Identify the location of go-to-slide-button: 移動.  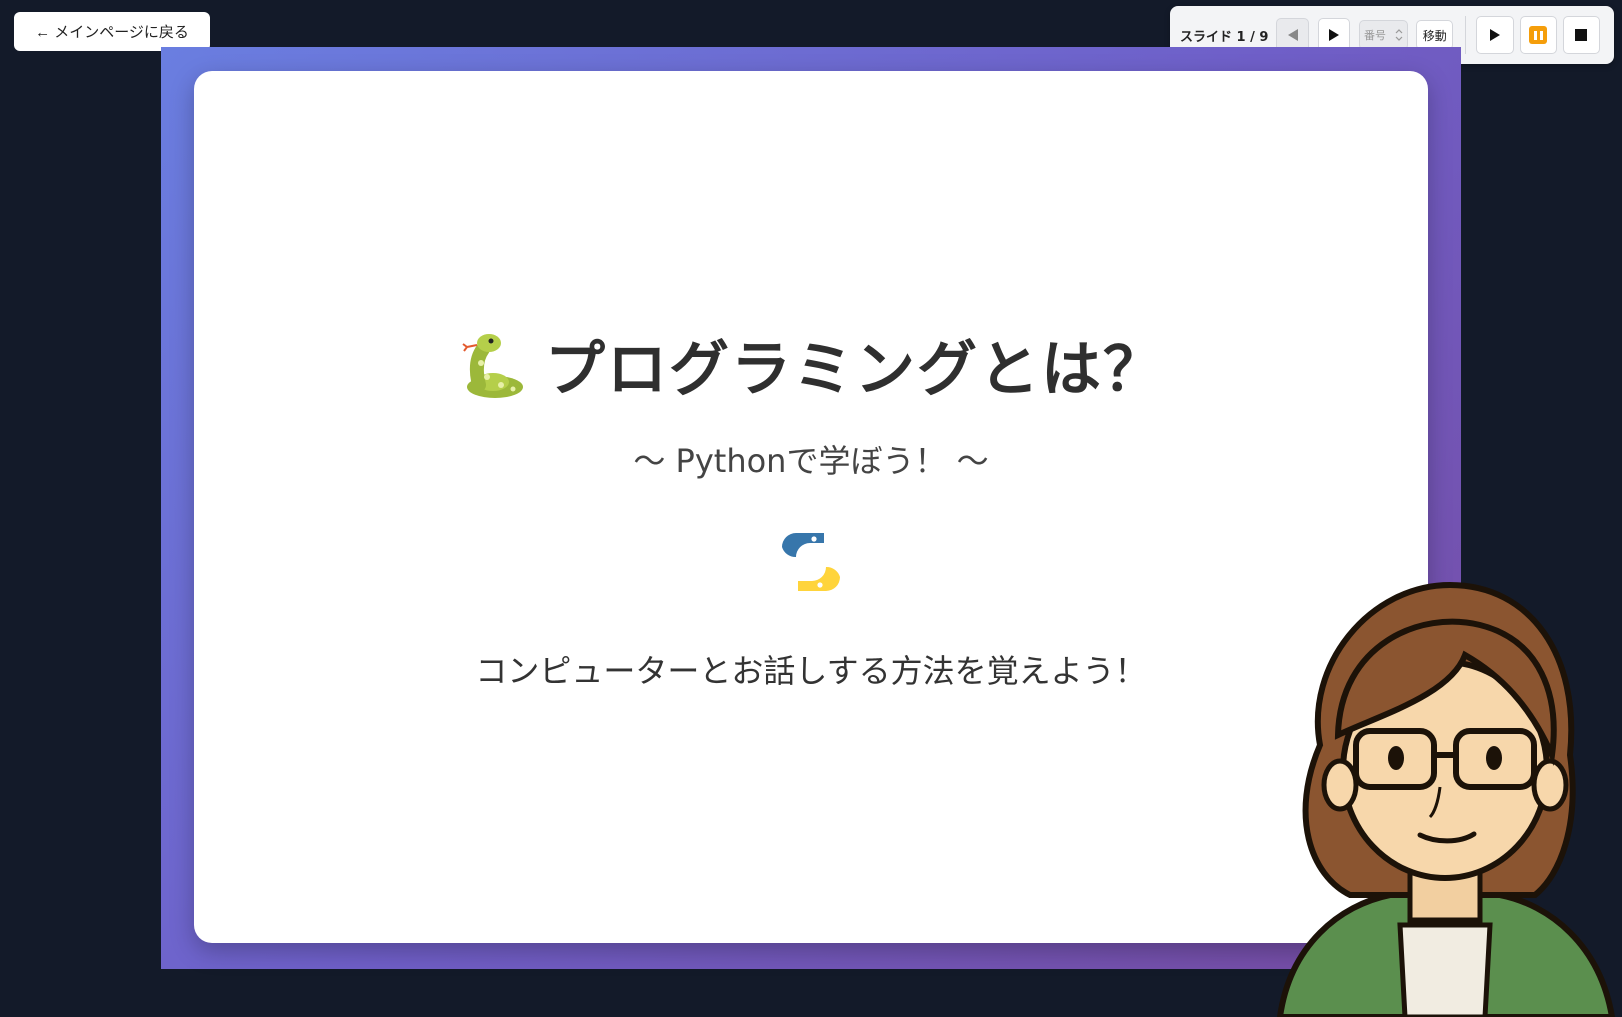
(1435, 35).